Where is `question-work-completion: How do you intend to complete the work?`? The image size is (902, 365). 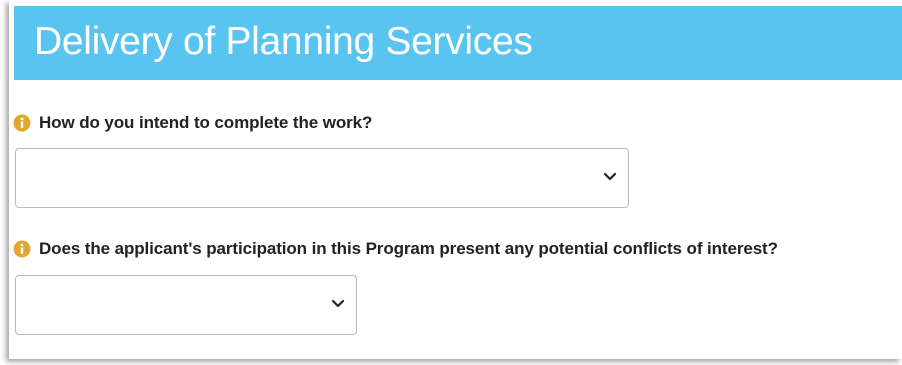 question-work-completion: How do you intend to complete the work? is located at coordinates (192, 123).